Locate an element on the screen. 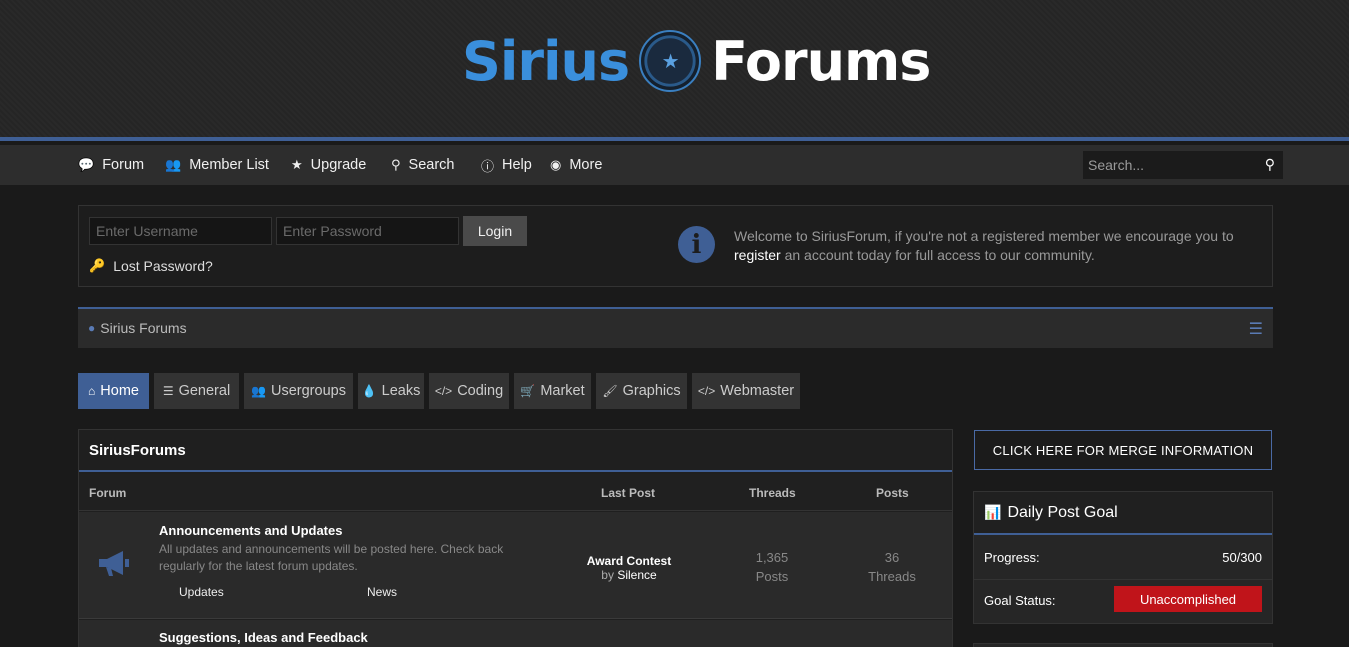 This screenshot has width=1349, height=647. column-posts: Posts is located at coordinates (892, 493).